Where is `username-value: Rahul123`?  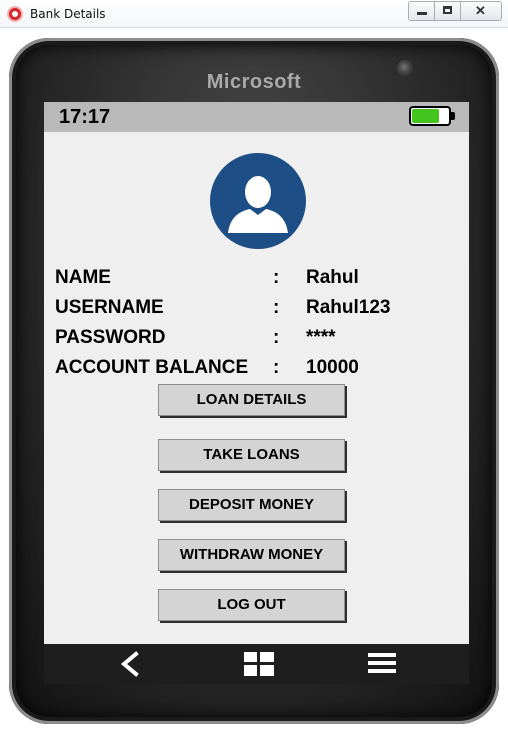
username-value: Rahul123 is located at coordinates (348, 307).